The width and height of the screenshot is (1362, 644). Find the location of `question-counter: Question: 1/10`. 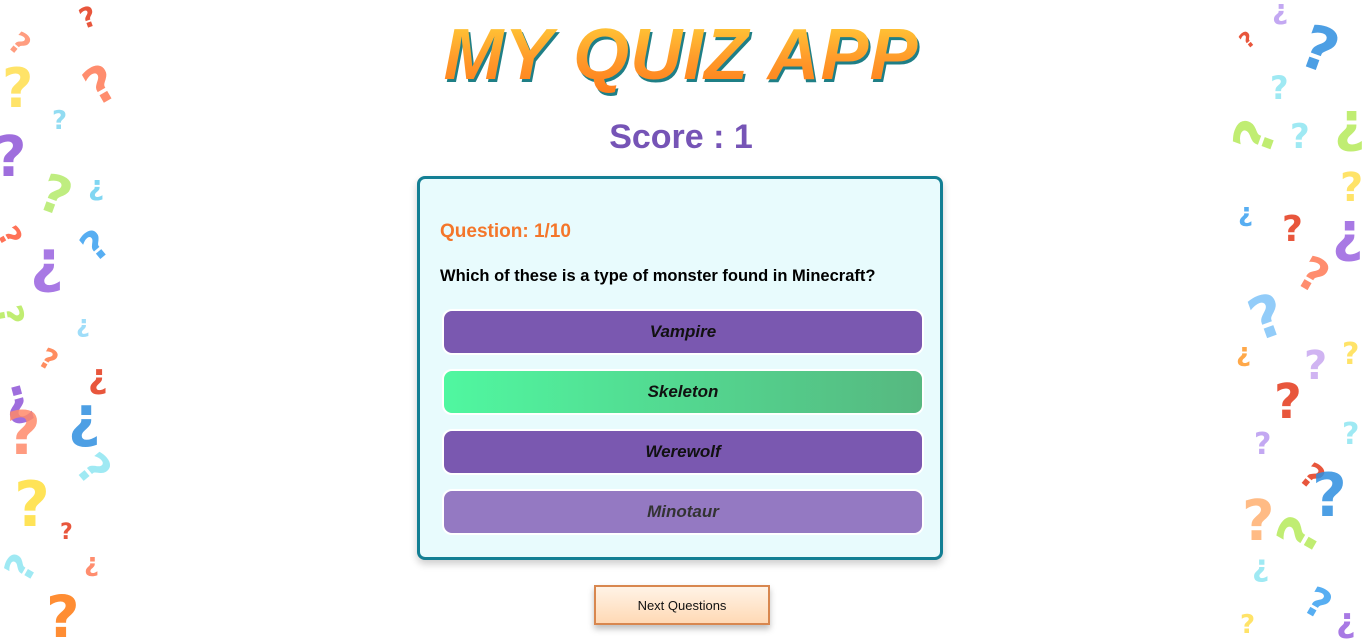

question-counter: Question: 1/10 is located at coordinates (505, 231).